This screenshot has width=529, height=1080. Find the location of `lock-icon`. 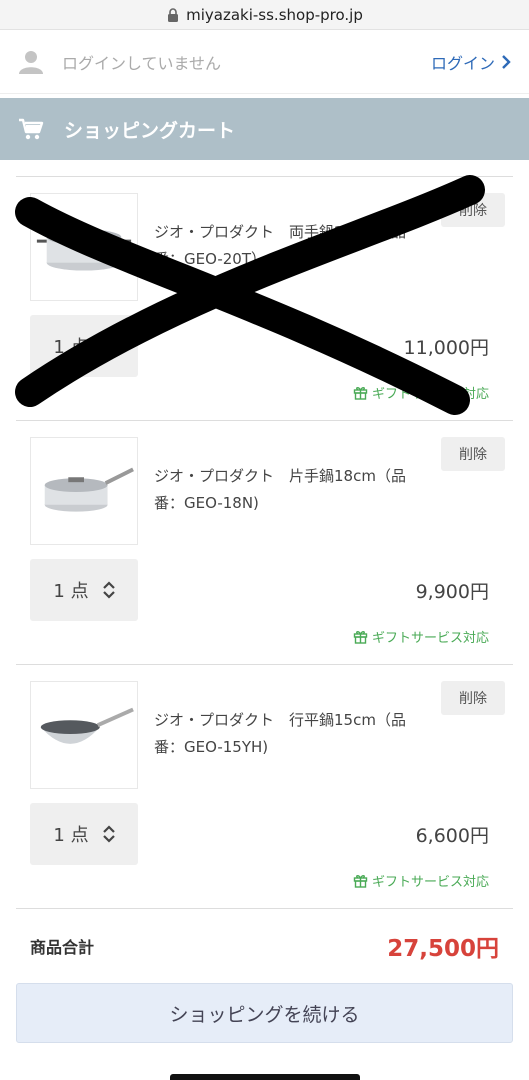

lock-icon is located at coordinates (173, 14).